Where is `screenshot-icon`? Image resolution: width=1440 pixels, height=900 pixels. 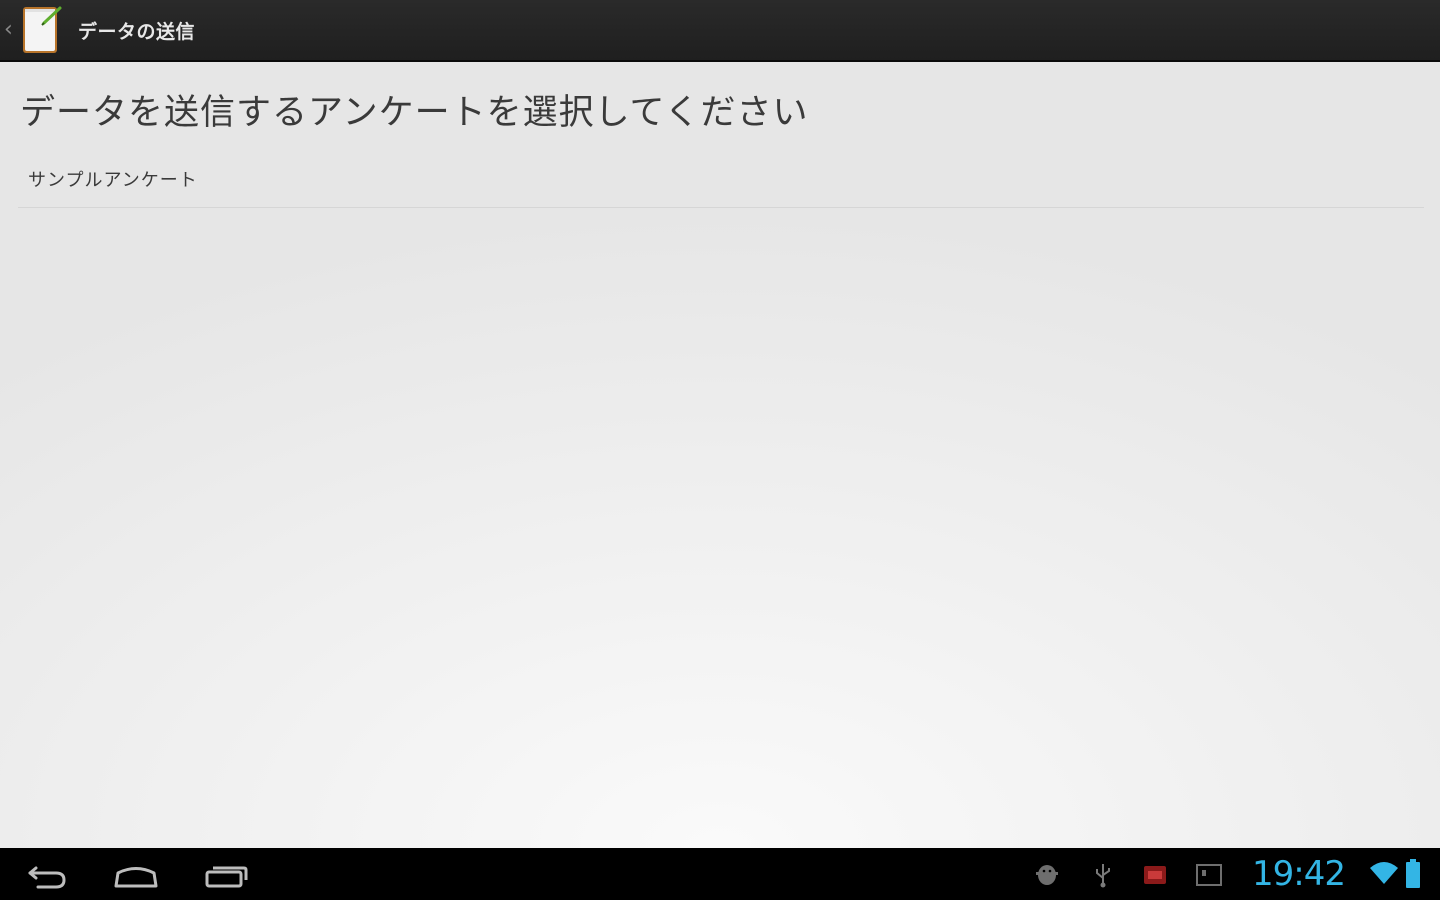 screenshot-icon is located at coordinates (1209, 875).